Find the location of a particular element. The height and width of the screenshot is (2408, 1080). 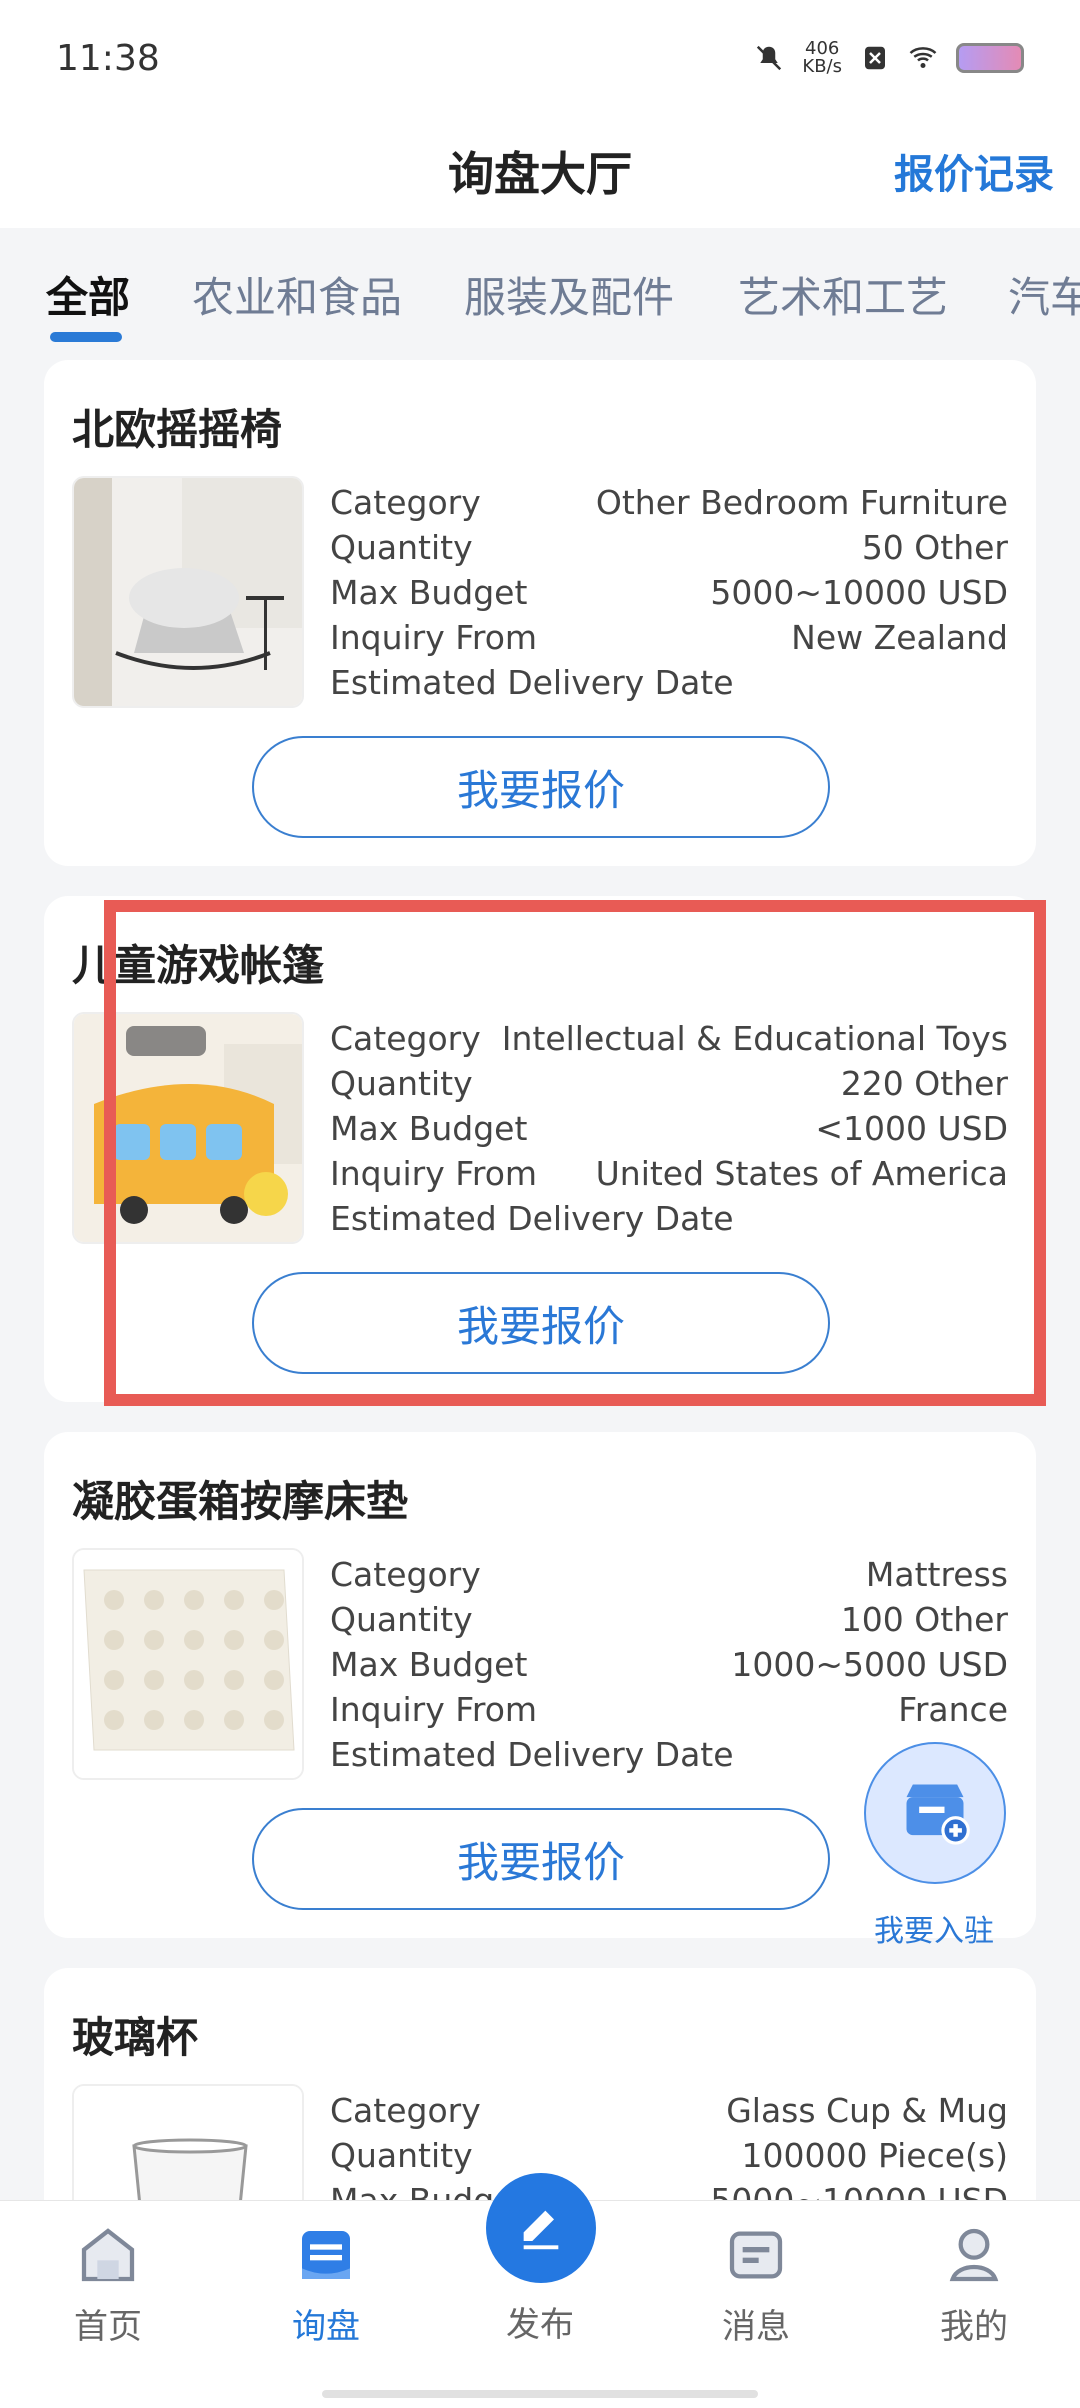

inquiry-title: 凝胶蛋箱按摩床垫 is located at coordinates (240, 1501).